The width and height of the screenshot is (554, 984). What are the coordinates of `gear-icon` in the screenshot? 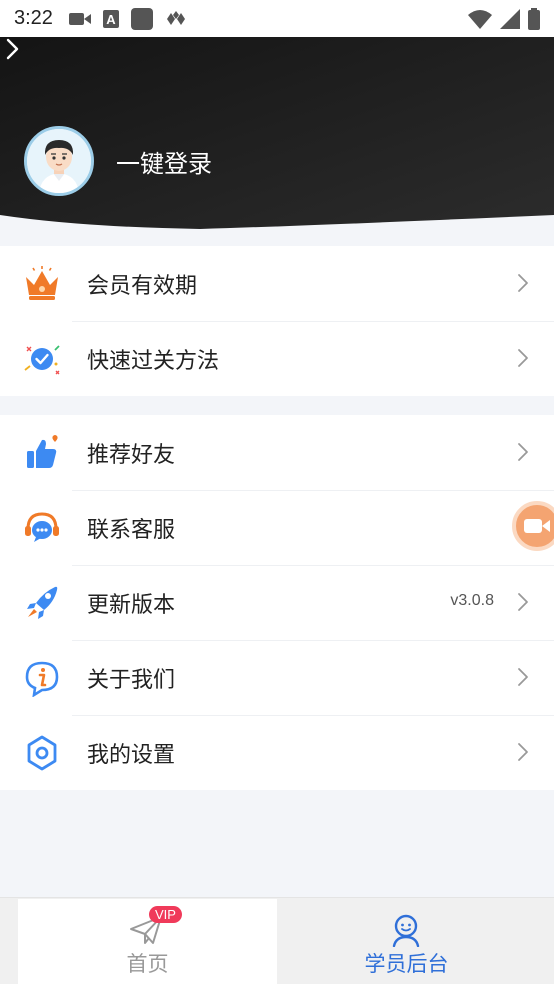 It's located at (42, 753).